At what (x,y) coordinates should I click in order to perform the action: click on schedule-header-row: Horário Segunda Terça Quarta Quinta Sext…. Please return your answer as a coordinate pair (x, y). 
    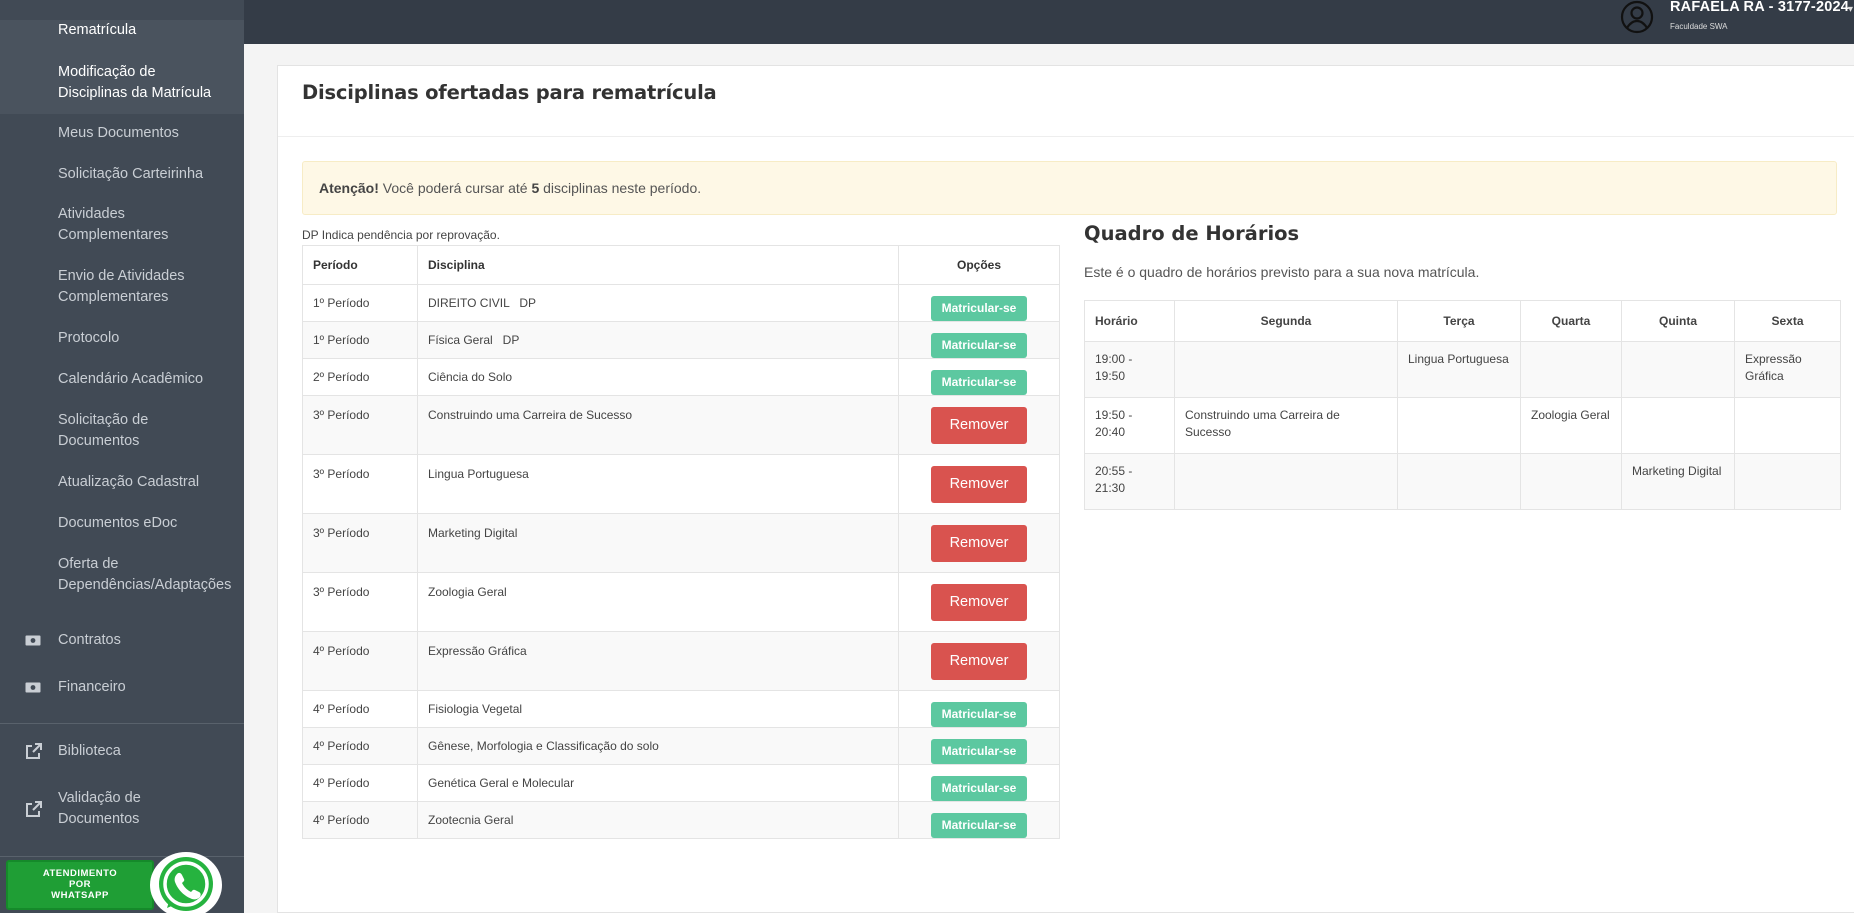
    Looking at the image, I should click on (1462, 321).